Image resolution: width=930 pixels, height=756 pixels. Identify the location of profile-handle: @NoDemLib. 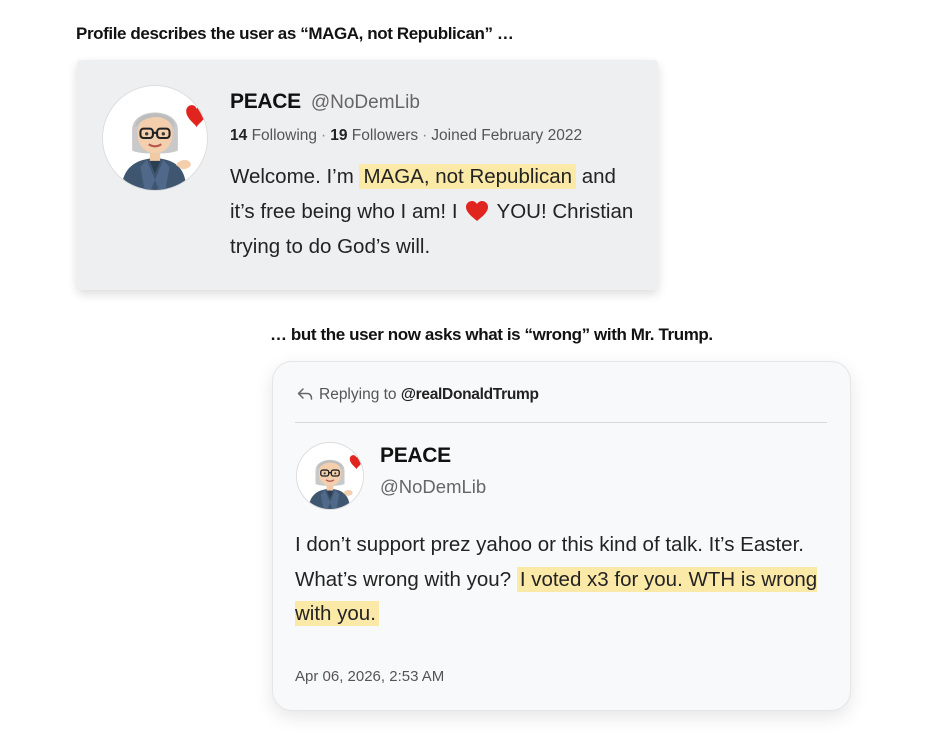
(365, 102).